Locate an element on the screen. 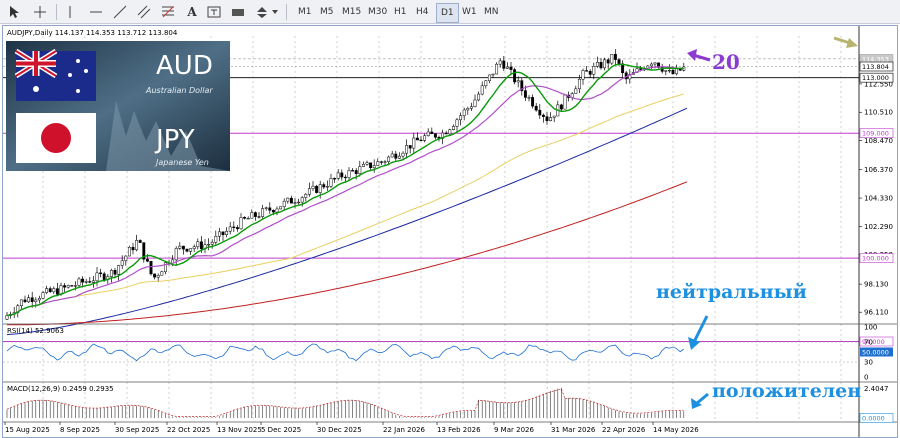 The height and width of the screenshot is (438, 900). date-label: 15 Aug 2025 is located at coordinates (27, 430).